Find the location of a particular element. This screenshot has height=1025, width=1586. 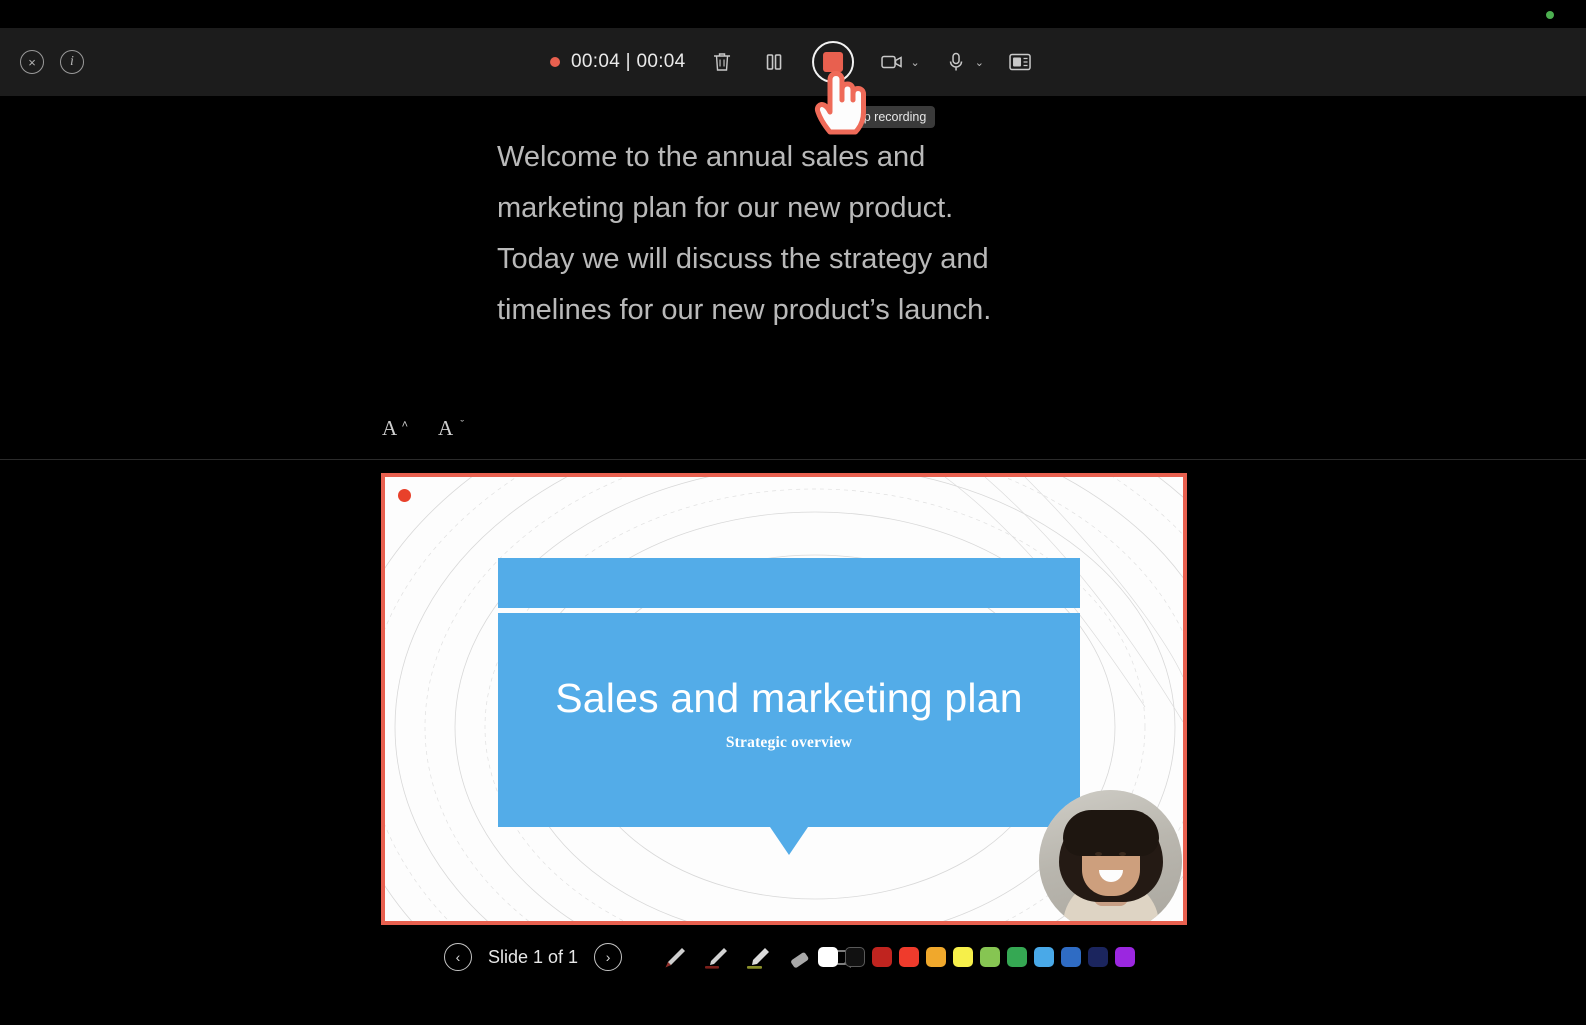

toolbar-center-group: 00:04 | 00:04 ⌄ ⌄ is located at coordinates (793, 62).